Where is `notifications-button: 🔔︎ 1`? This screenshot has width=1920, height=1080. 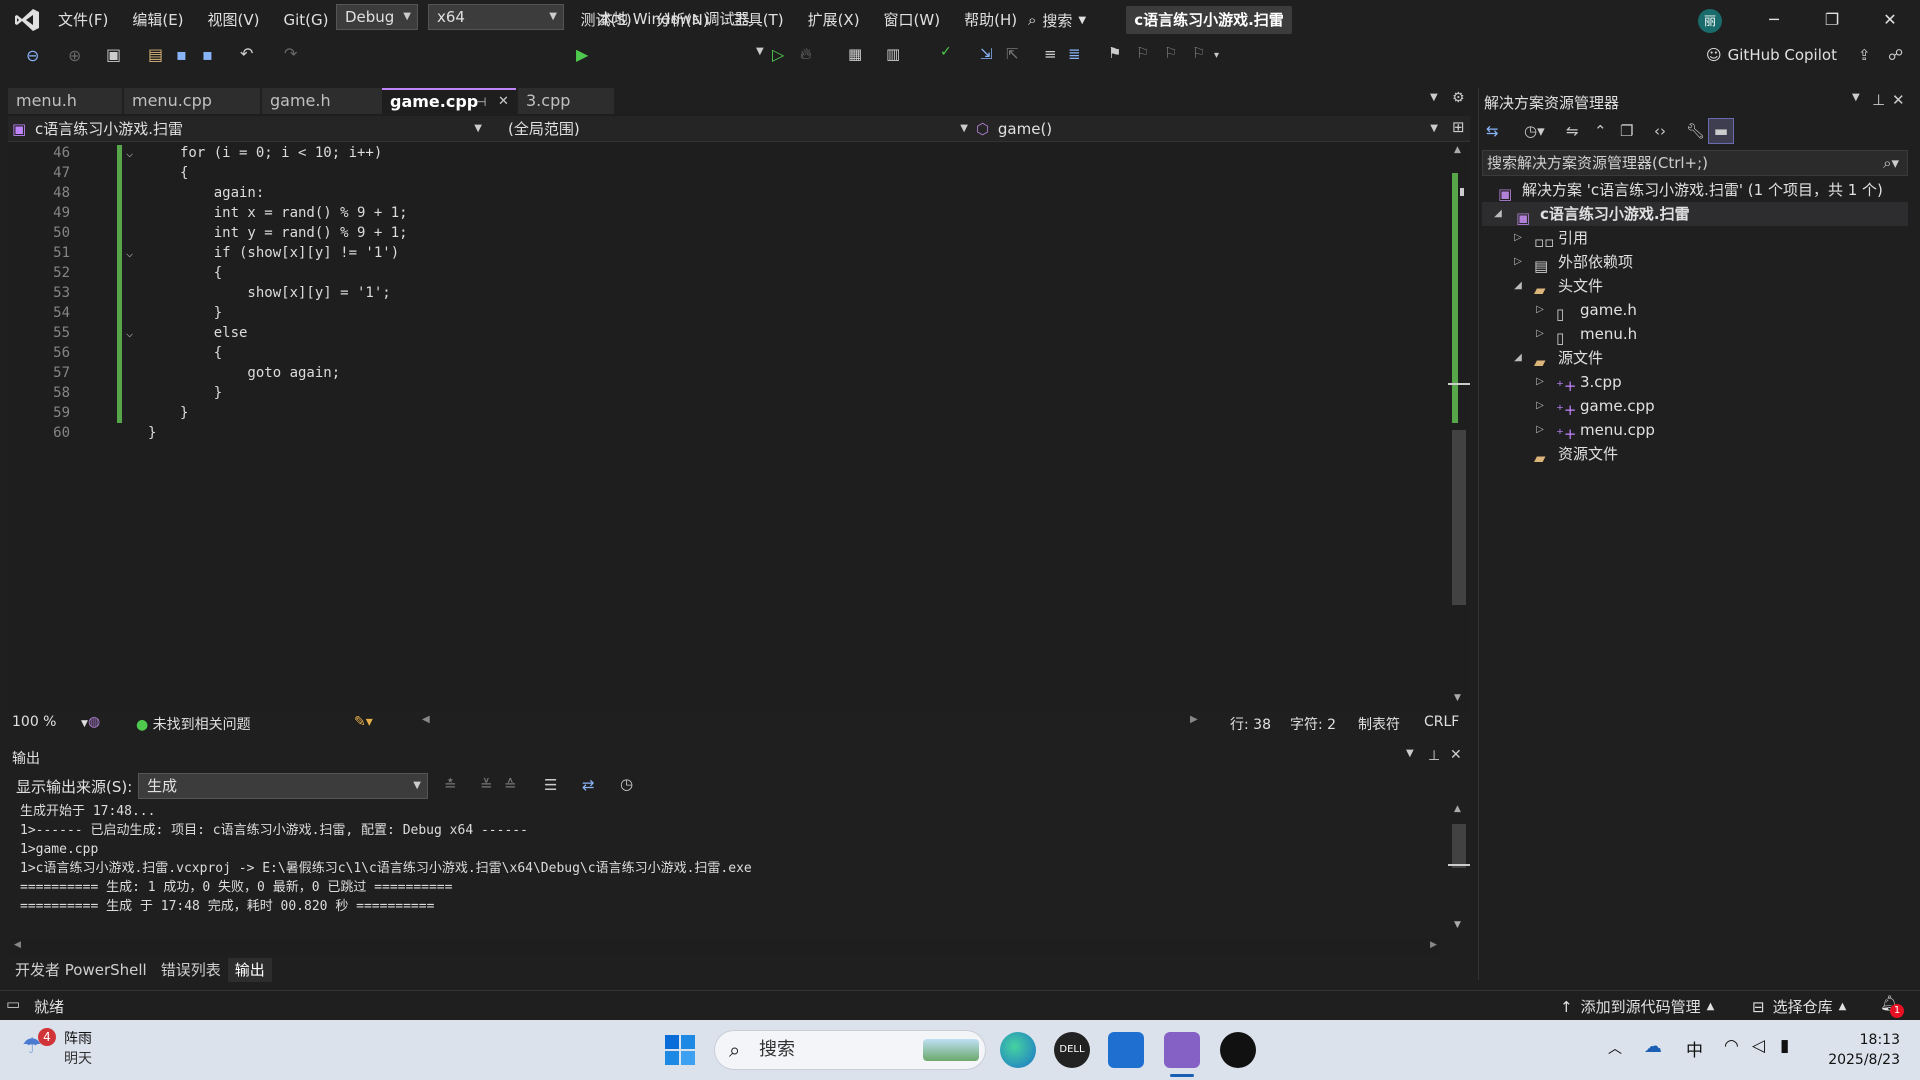 notifications-button: 🔔︎ 1 is located at coordinates (1892, 1006).